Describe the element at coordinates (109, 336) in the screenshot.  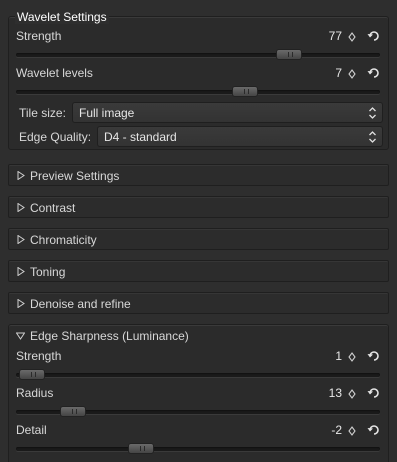
I see `edge-sharpness-title: Edge Sharpness (Luminance)` at that location.